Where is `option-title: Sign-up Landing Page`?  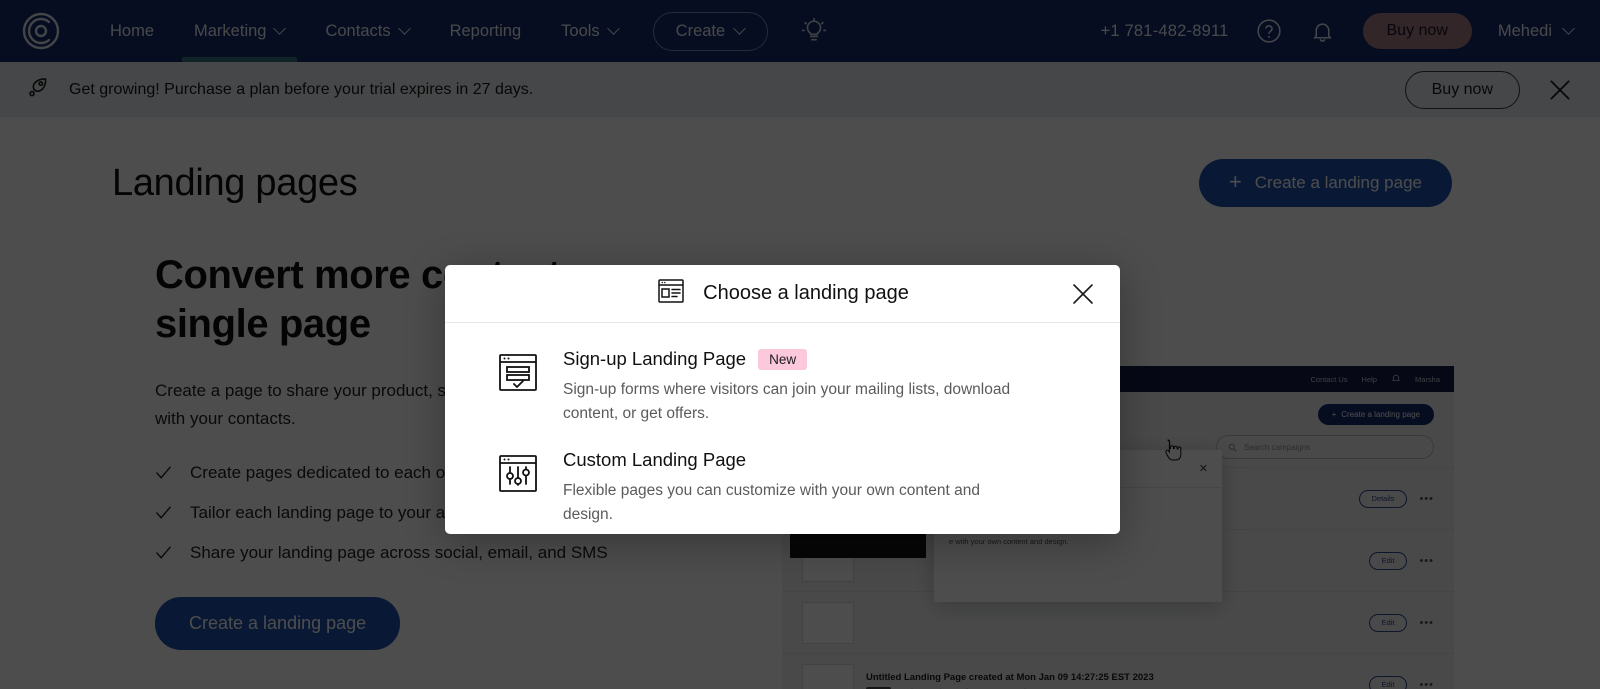
option-title: Sign-up Landing Page is located at coordinates (655, 358).